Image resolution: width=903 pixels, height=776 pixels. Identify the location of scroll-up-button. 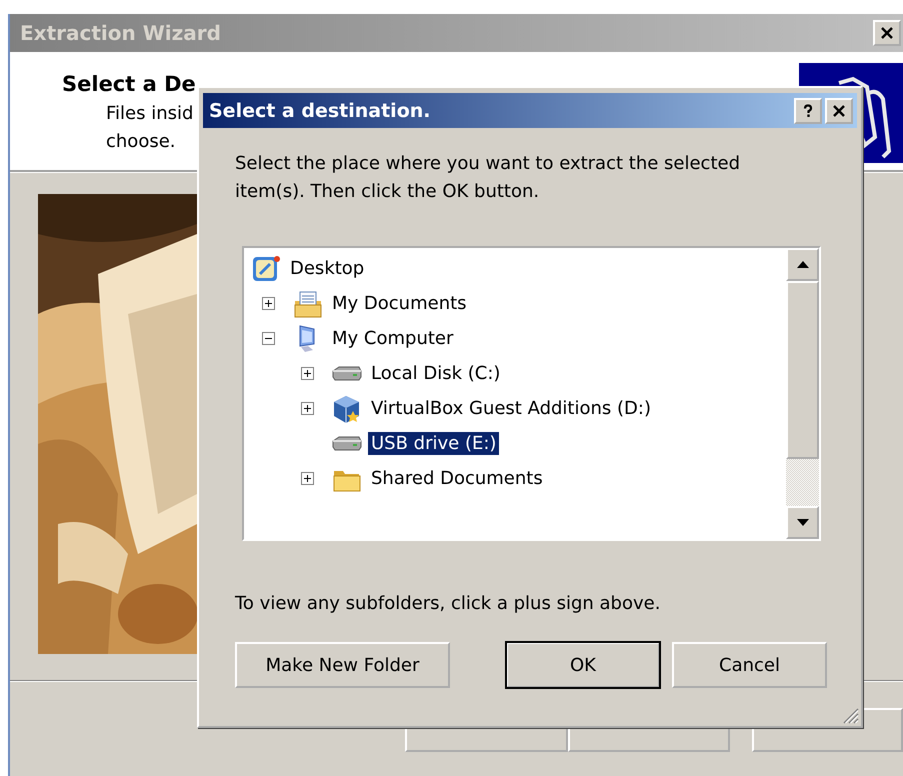
(802, 264).